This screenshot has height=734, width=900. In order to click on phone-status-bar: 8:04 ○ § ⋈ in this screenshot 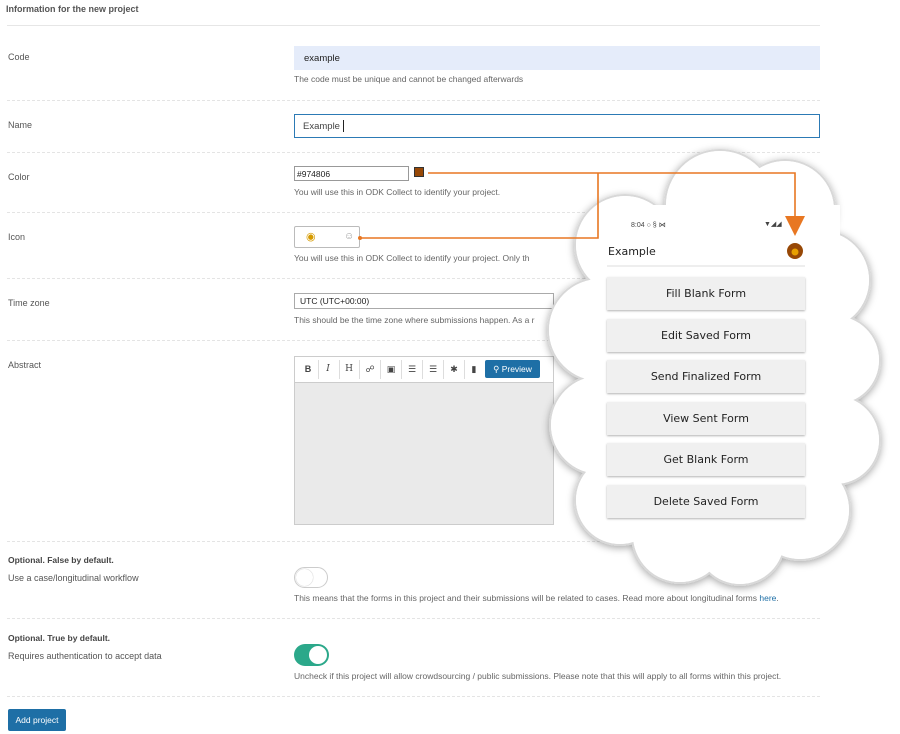, I will do `click(648, 225)`.